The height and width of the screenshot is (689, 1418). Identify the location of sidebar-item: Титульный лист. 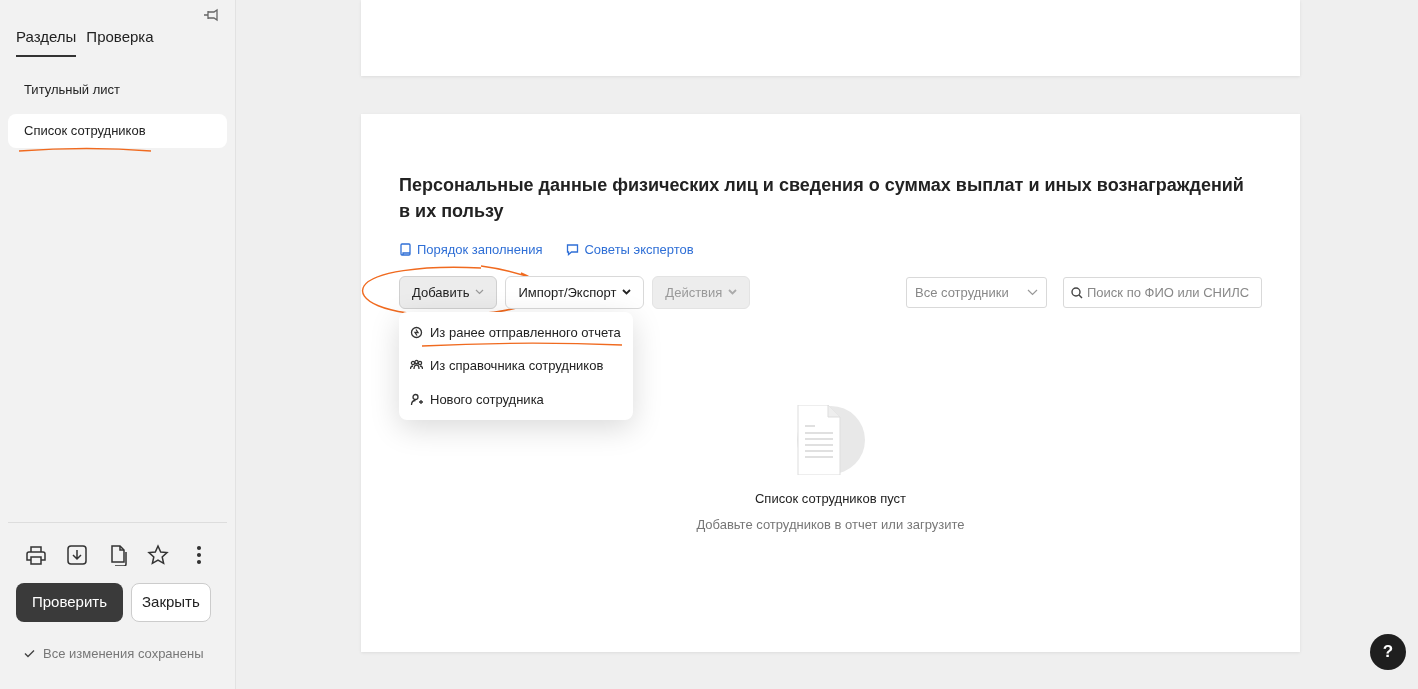
(117, 89).